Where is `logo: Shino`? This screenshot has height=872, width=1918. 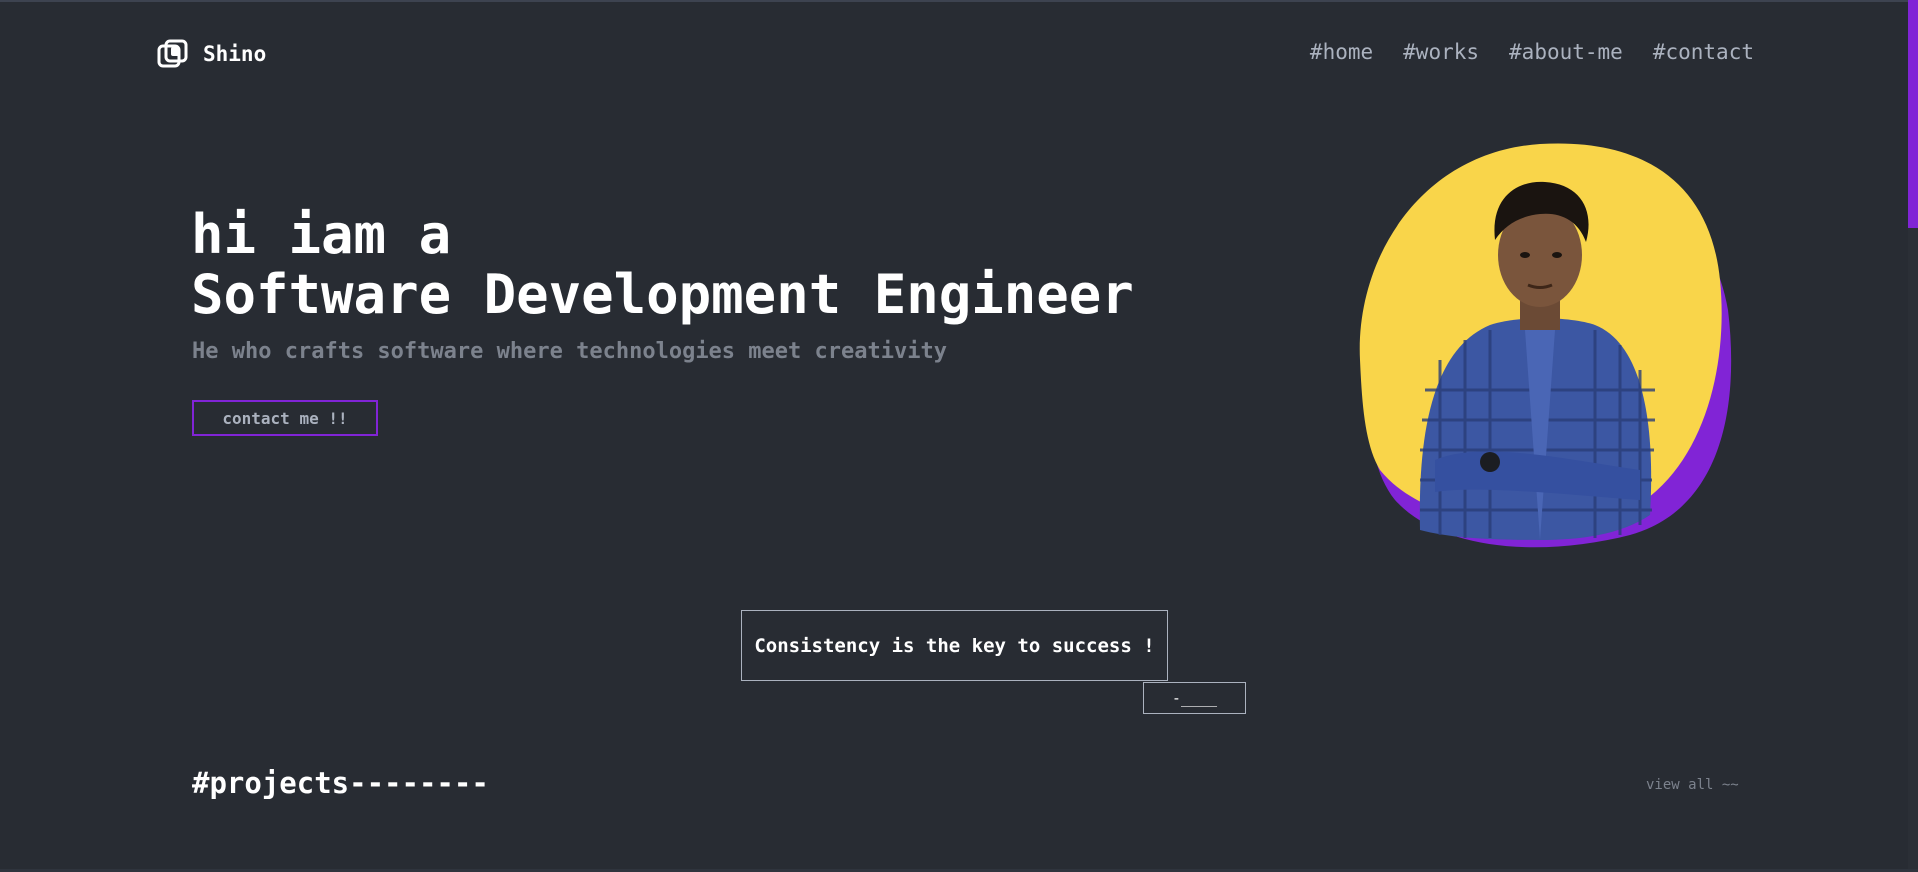
logo: Shino is located at coordinates (211, 54).